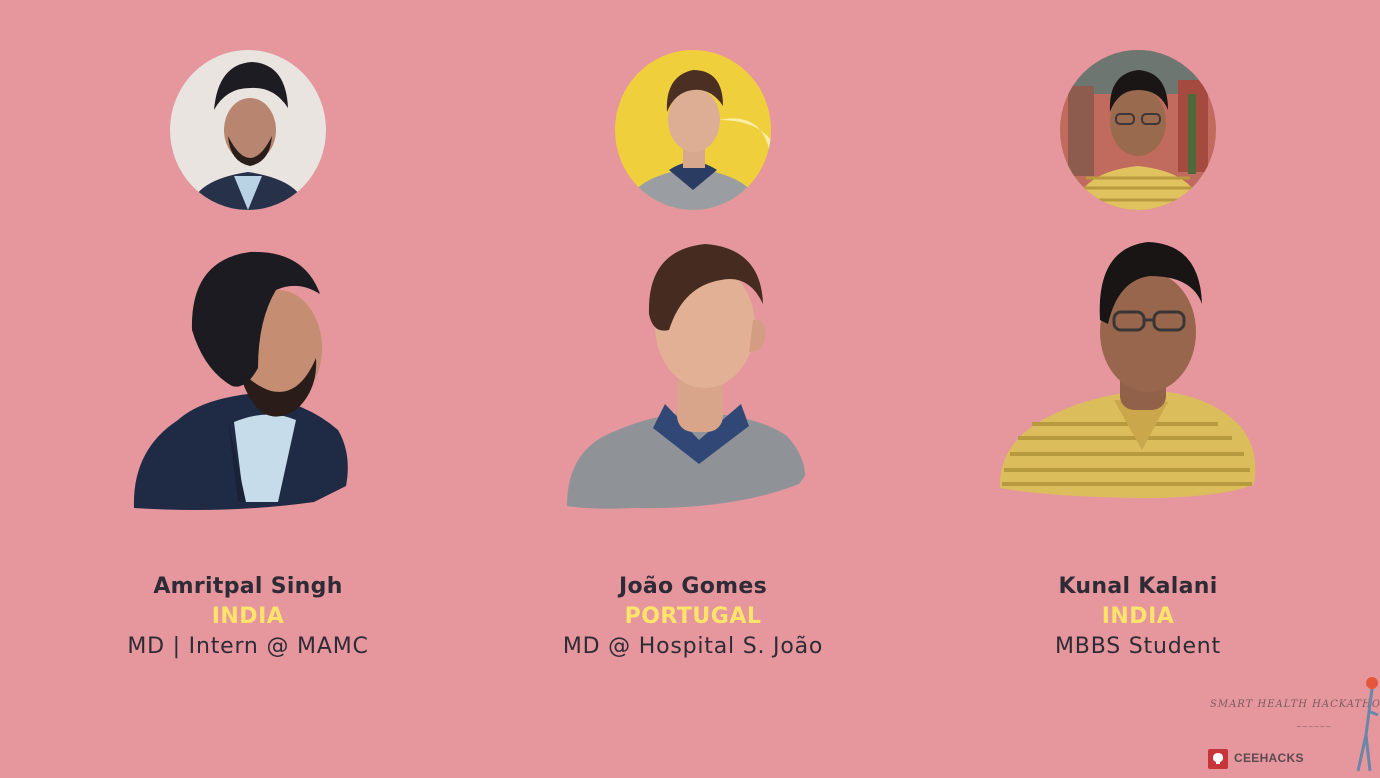 This screenshot has width=1380, height=778. What do you see at coordinates (693, 646) in the screenshot?
I see `member-role: MD @ Hospital S. João` at bounding box center [693, 646].